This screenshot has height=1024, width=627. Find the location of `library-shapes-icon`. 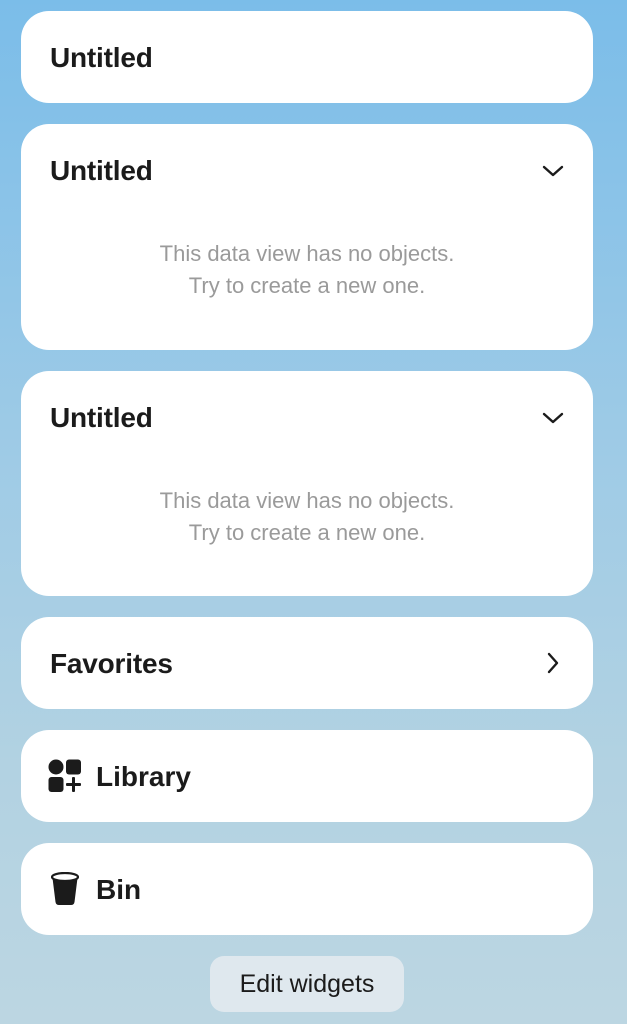

library-shapes-icon is located at coordinates (65, 776).